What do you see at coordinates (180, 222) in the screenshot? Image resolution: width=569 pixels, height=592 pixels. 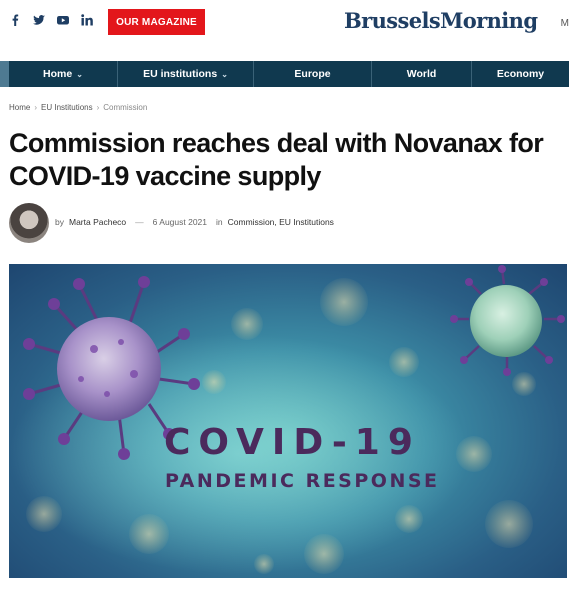 I see `article-date: 6 August 2021` at bounding box center [180, 222].